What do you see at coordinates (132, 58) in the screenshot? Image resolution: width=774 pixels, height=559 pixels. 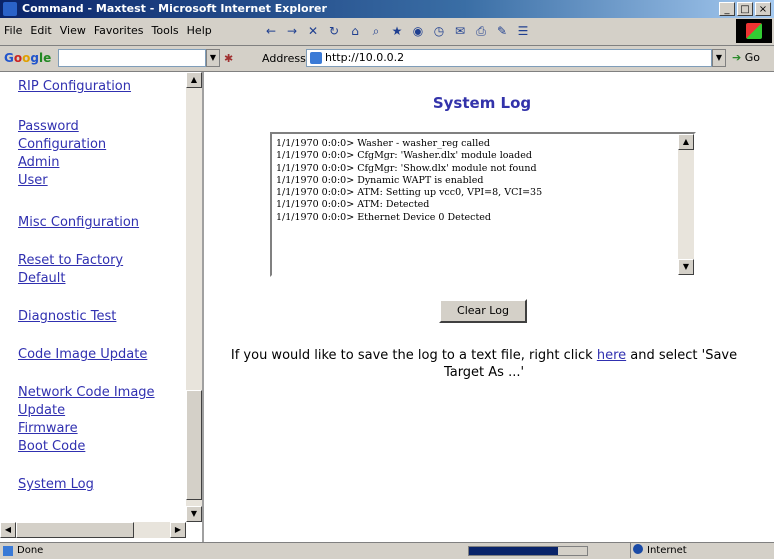 I see `google-search-input` at bounding box center [132, 58].